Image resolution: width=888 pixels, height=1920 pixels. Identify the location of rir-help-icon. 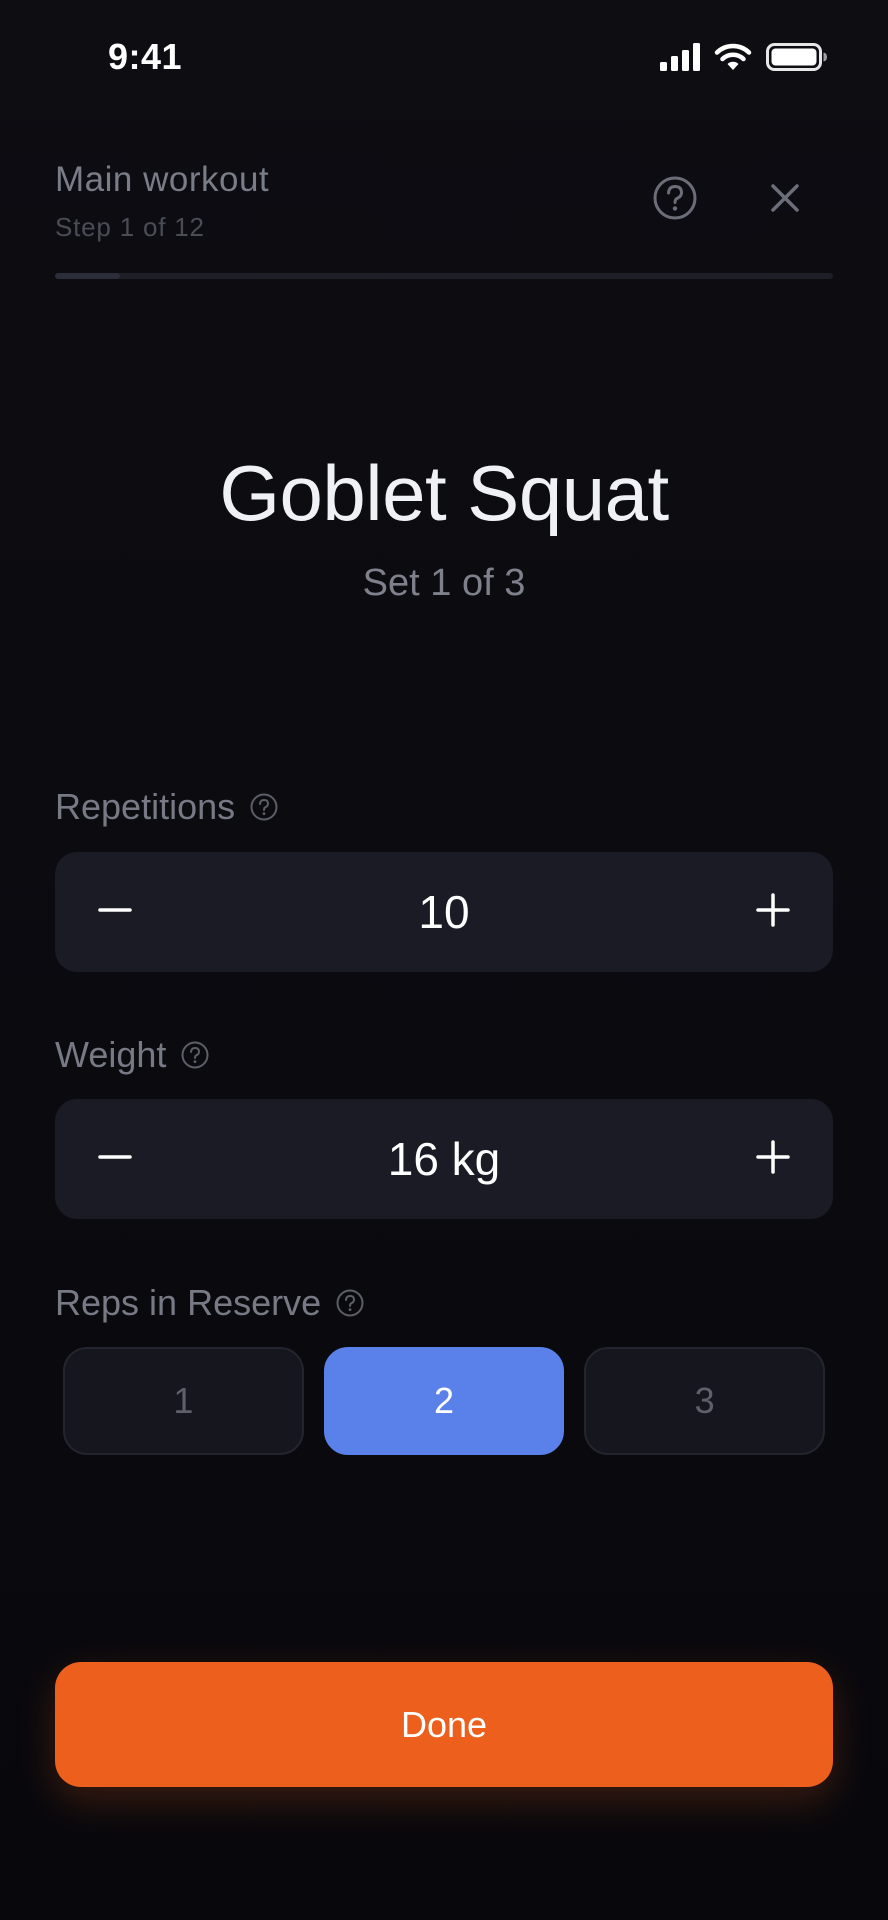
(350, 1303).